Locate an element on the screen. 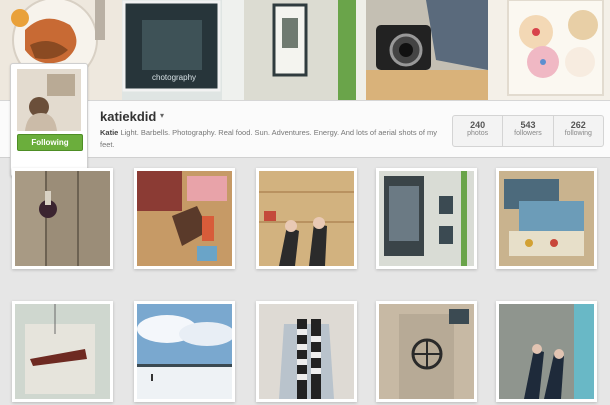 The image size is (610, 405). stat-followers: 543 followers is located at coordinates (527, 131).